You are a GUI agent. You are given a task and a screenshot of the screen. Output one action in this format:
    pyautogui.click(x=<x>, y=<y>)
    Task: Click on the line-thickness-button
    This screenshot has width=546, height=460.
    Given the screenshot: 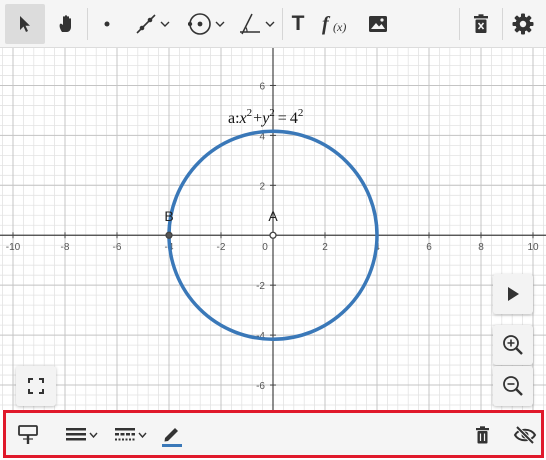 What is the action you would take?
    pyautogui.click(x=81, y=435)
    